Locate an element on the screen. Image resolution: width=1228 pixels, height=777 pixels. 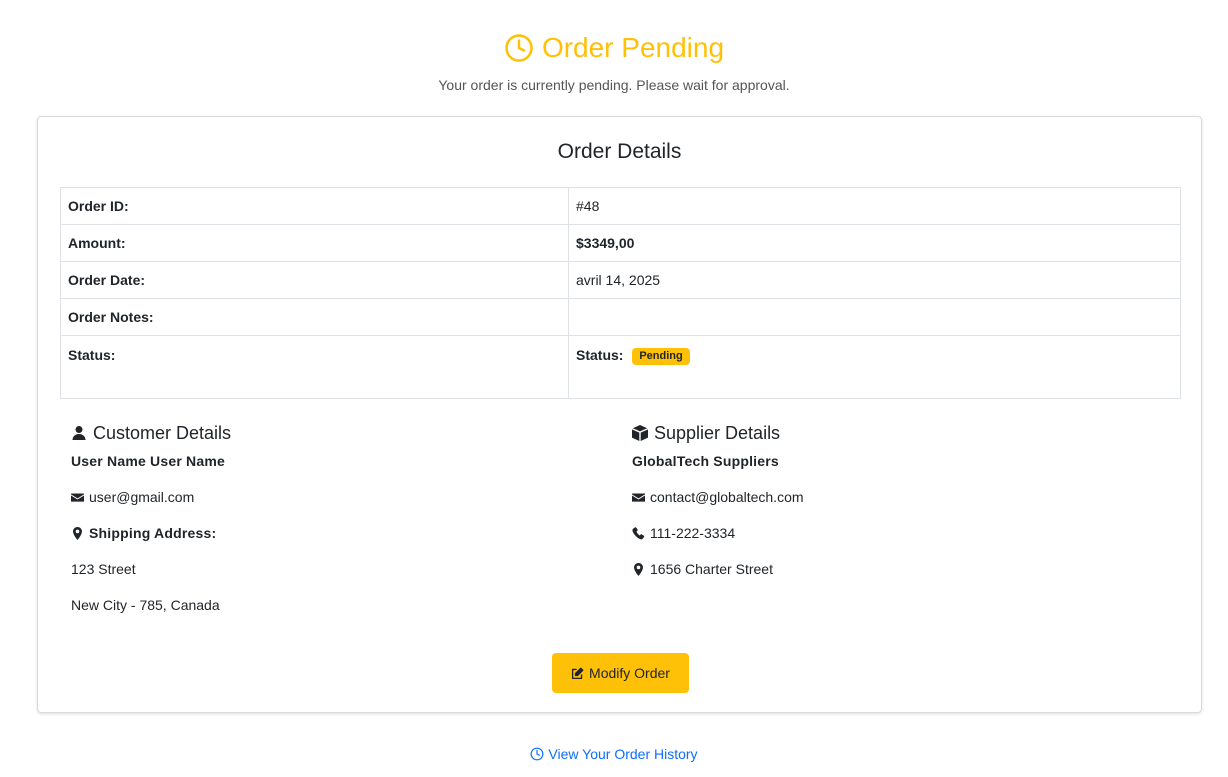
supplier-email: contact@globaltech.com is located at coordinates (727, 497).